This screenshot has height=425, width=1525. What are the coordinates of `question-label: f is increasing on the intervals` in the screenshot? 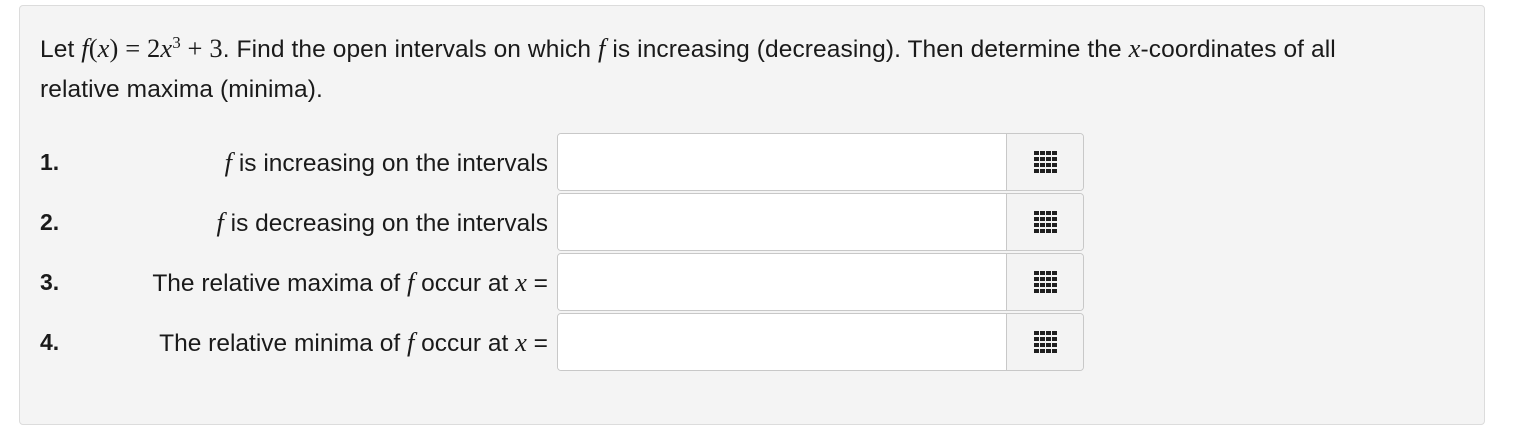 It's located at (386, 162).